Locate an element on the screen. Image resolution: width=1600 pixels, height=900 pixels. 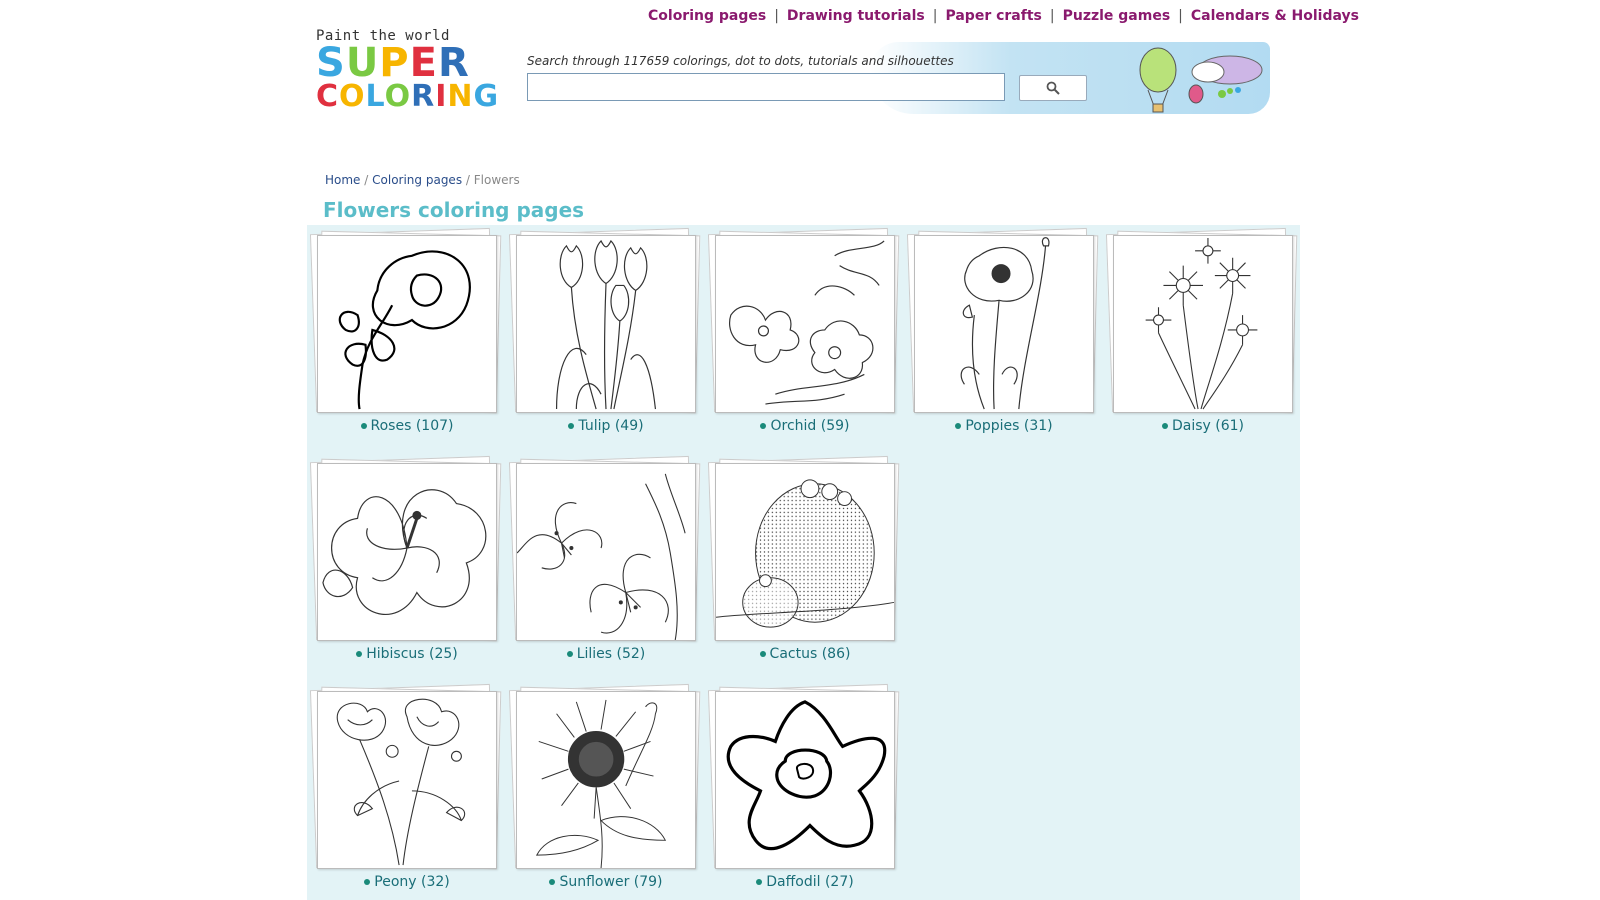
breadcrumb: Home / Coloring pages / Flowers is located at coordinates (422, 180).